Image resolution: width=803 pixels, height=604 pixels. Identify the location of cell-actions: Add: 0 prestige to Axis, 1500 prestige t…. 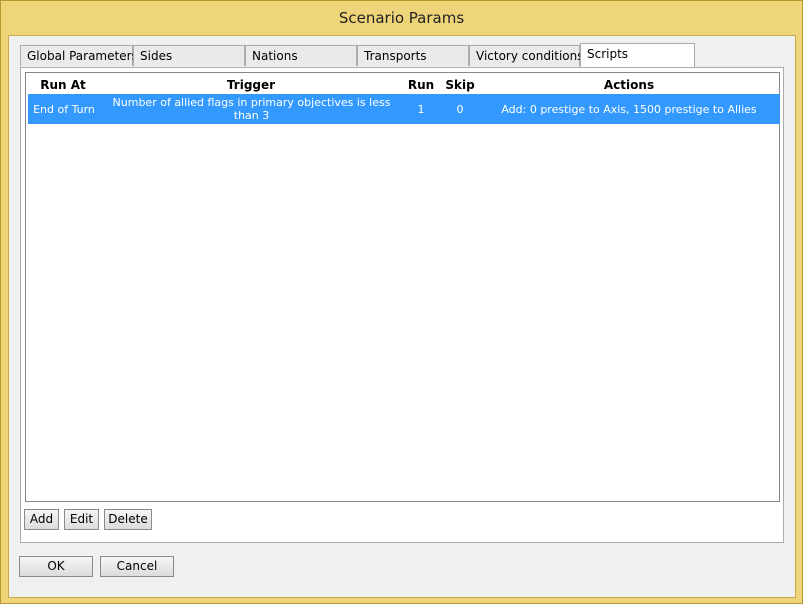
(629, 109).